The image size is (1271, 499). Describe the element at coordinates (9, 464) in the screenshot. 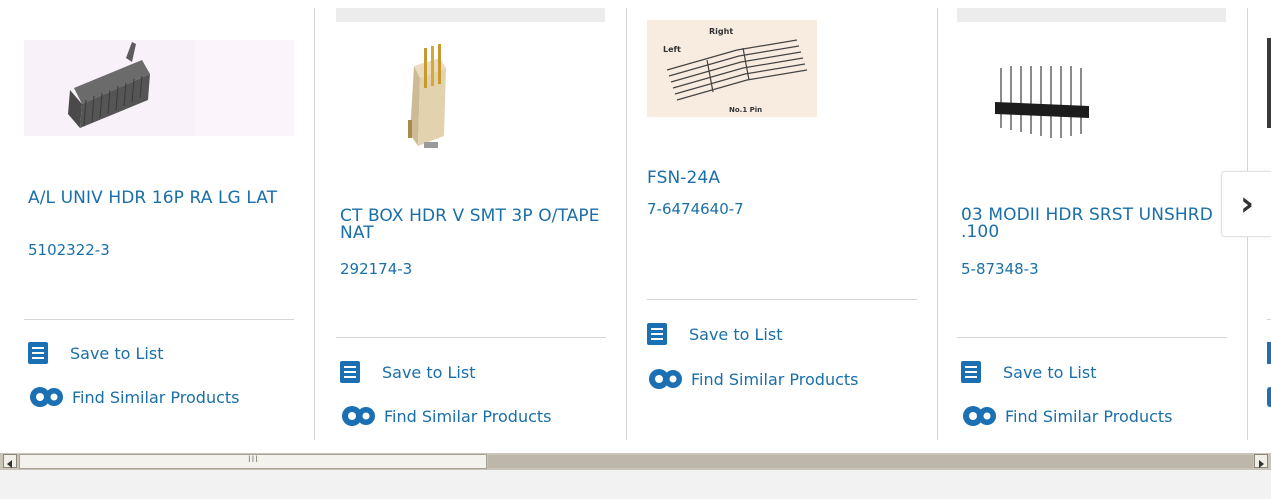

I see `triangle-left-icon` at that location.